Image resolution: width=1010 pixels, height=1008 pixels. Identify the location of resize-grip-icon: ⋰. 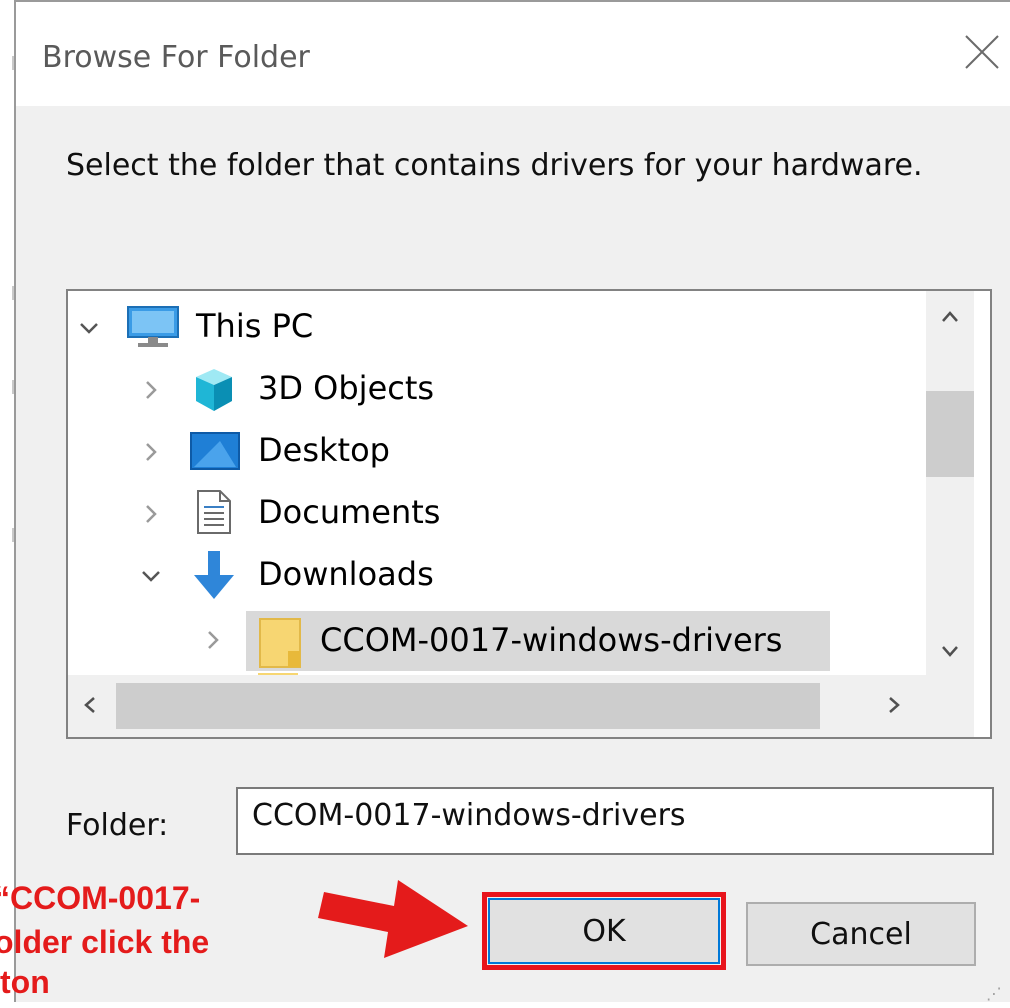
(994, 993).